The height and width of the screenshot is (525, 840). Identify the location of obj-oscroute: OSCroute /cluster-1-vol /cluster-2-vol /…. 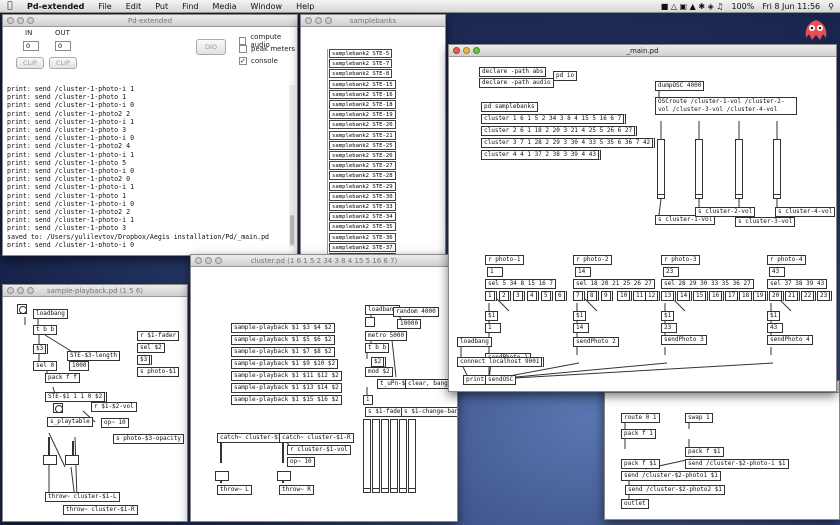
(726, 106).